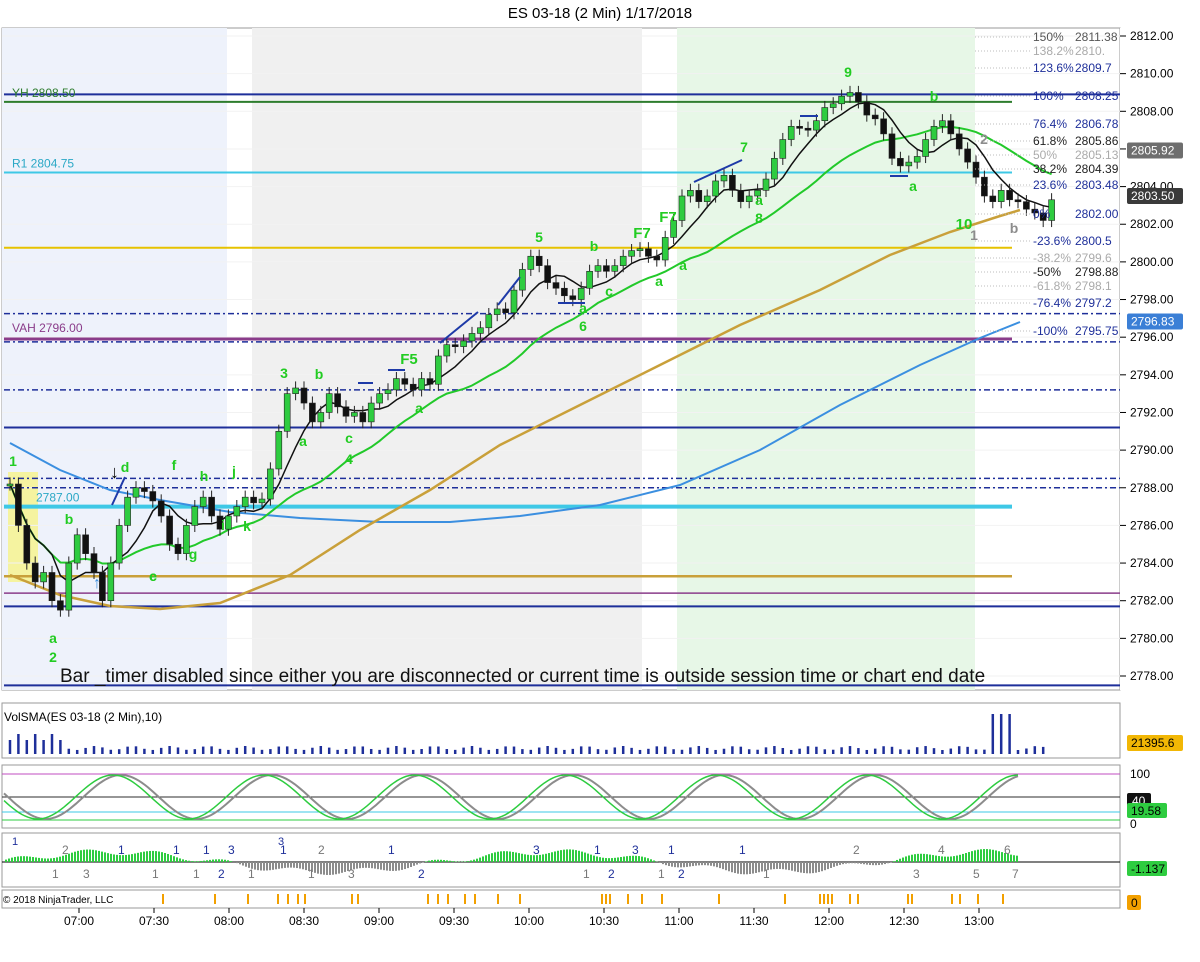 This screenshot has height=962, width=1200. What do you see at coordinates (1052, 258) in the screenshot?
I see `fib-pct: -38.2%` at bounding box center [1052, 258].